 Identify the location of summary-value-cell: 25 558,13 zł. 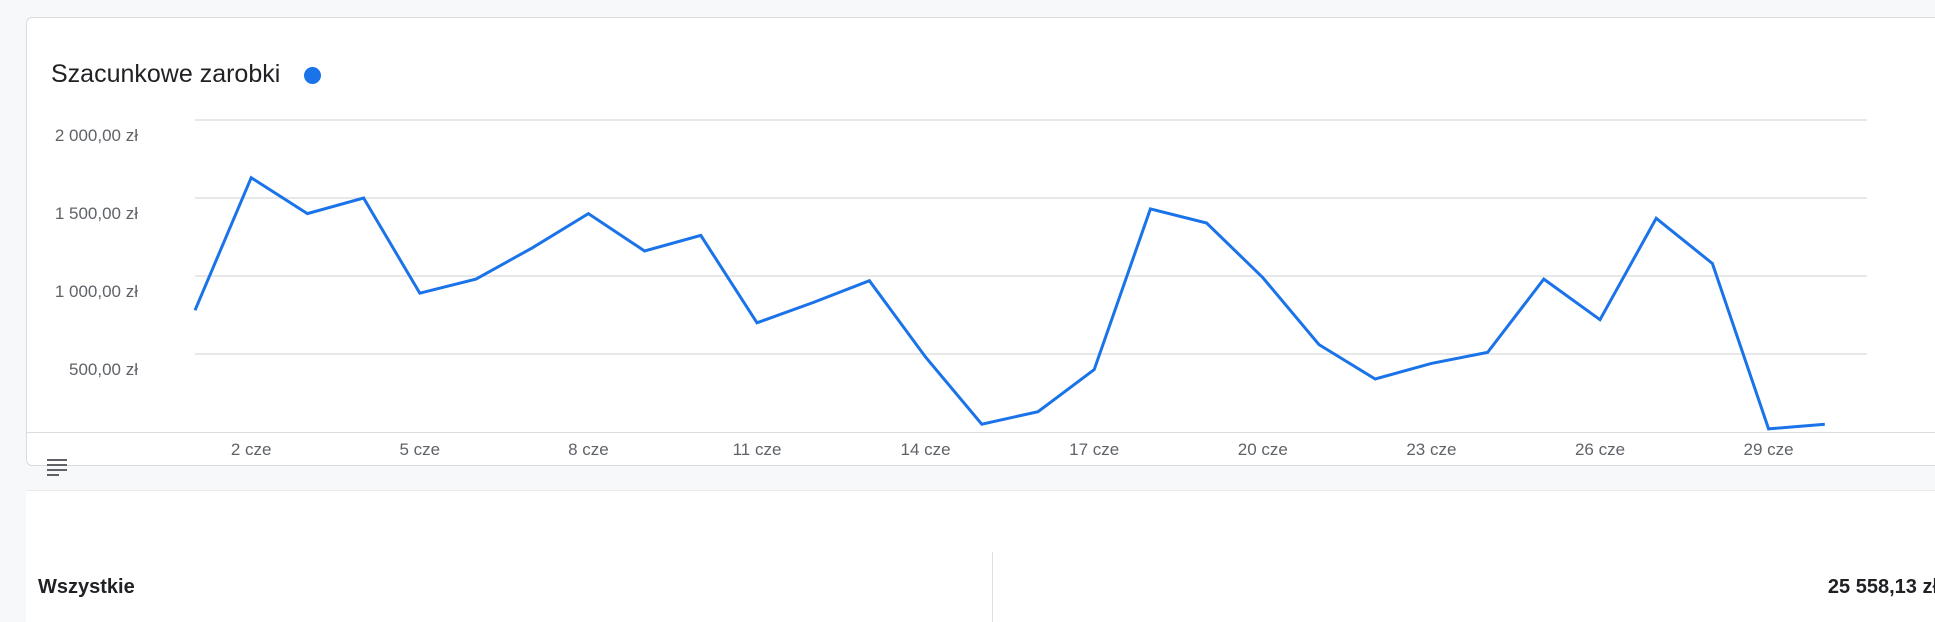
(1464, 587).